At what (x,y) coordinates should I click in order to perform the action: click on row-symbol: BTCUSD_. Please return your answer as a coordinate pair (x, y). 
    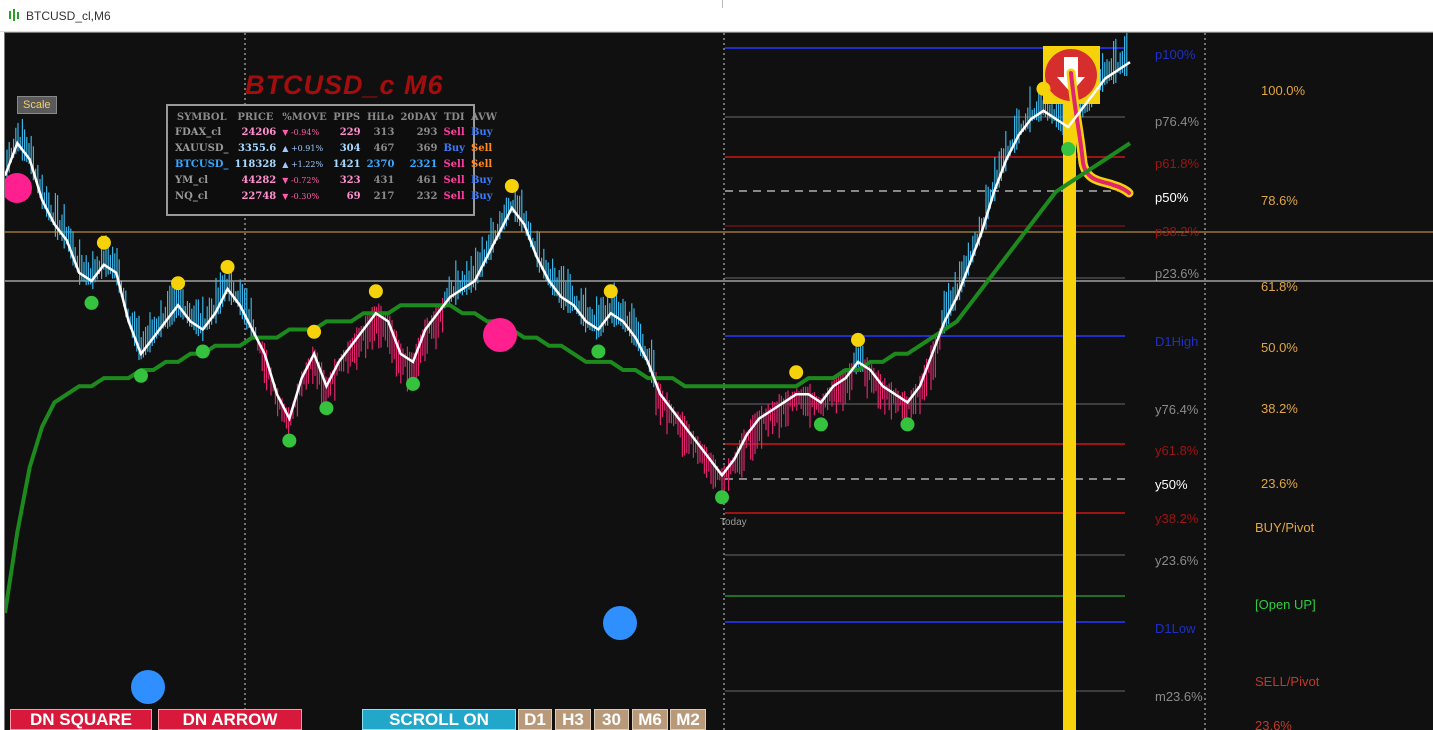
    Looking at the image, I should click on (202, 164).